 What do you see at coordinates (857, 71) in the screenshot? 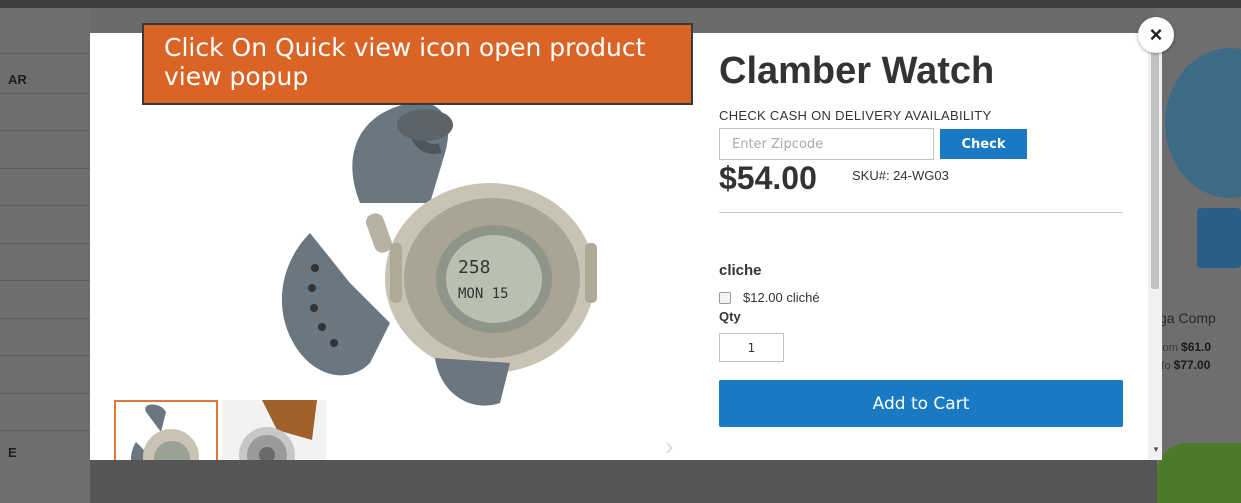
I see `product-title: Clamber Watch` at bounding box center [857, 71].